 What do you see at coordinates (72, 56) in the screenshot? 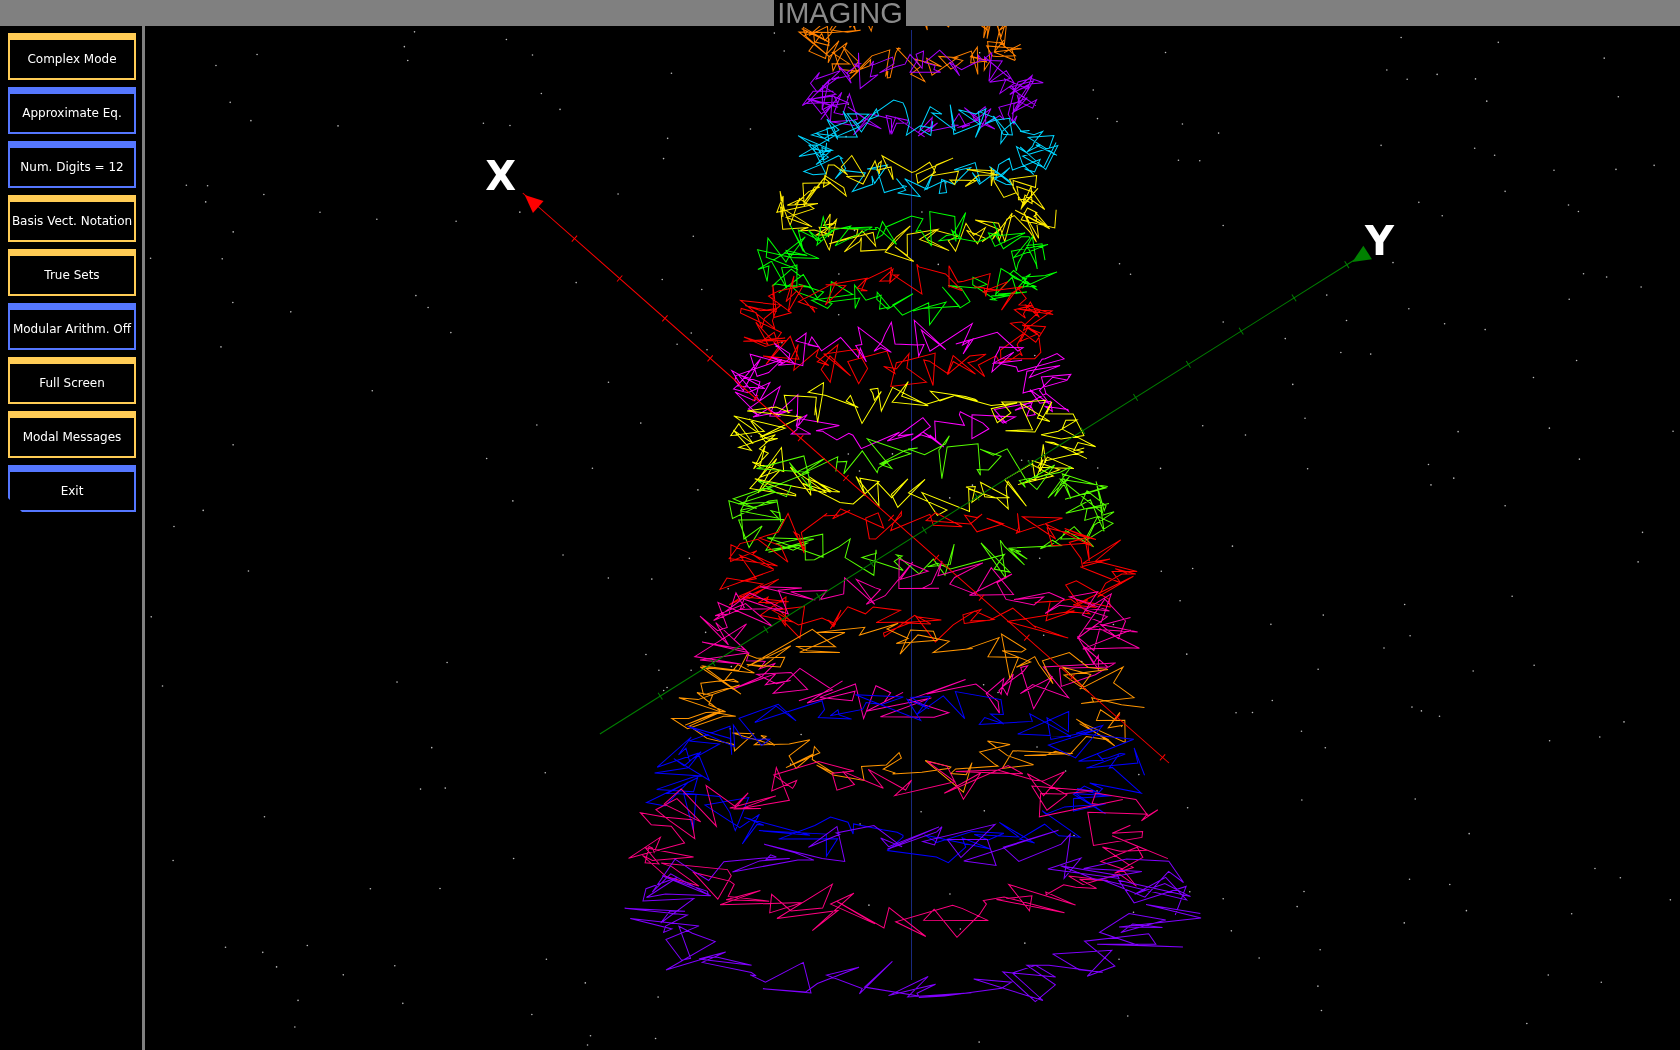
I see `menu-button: Complex Mode` at bounding box center [72, 56].